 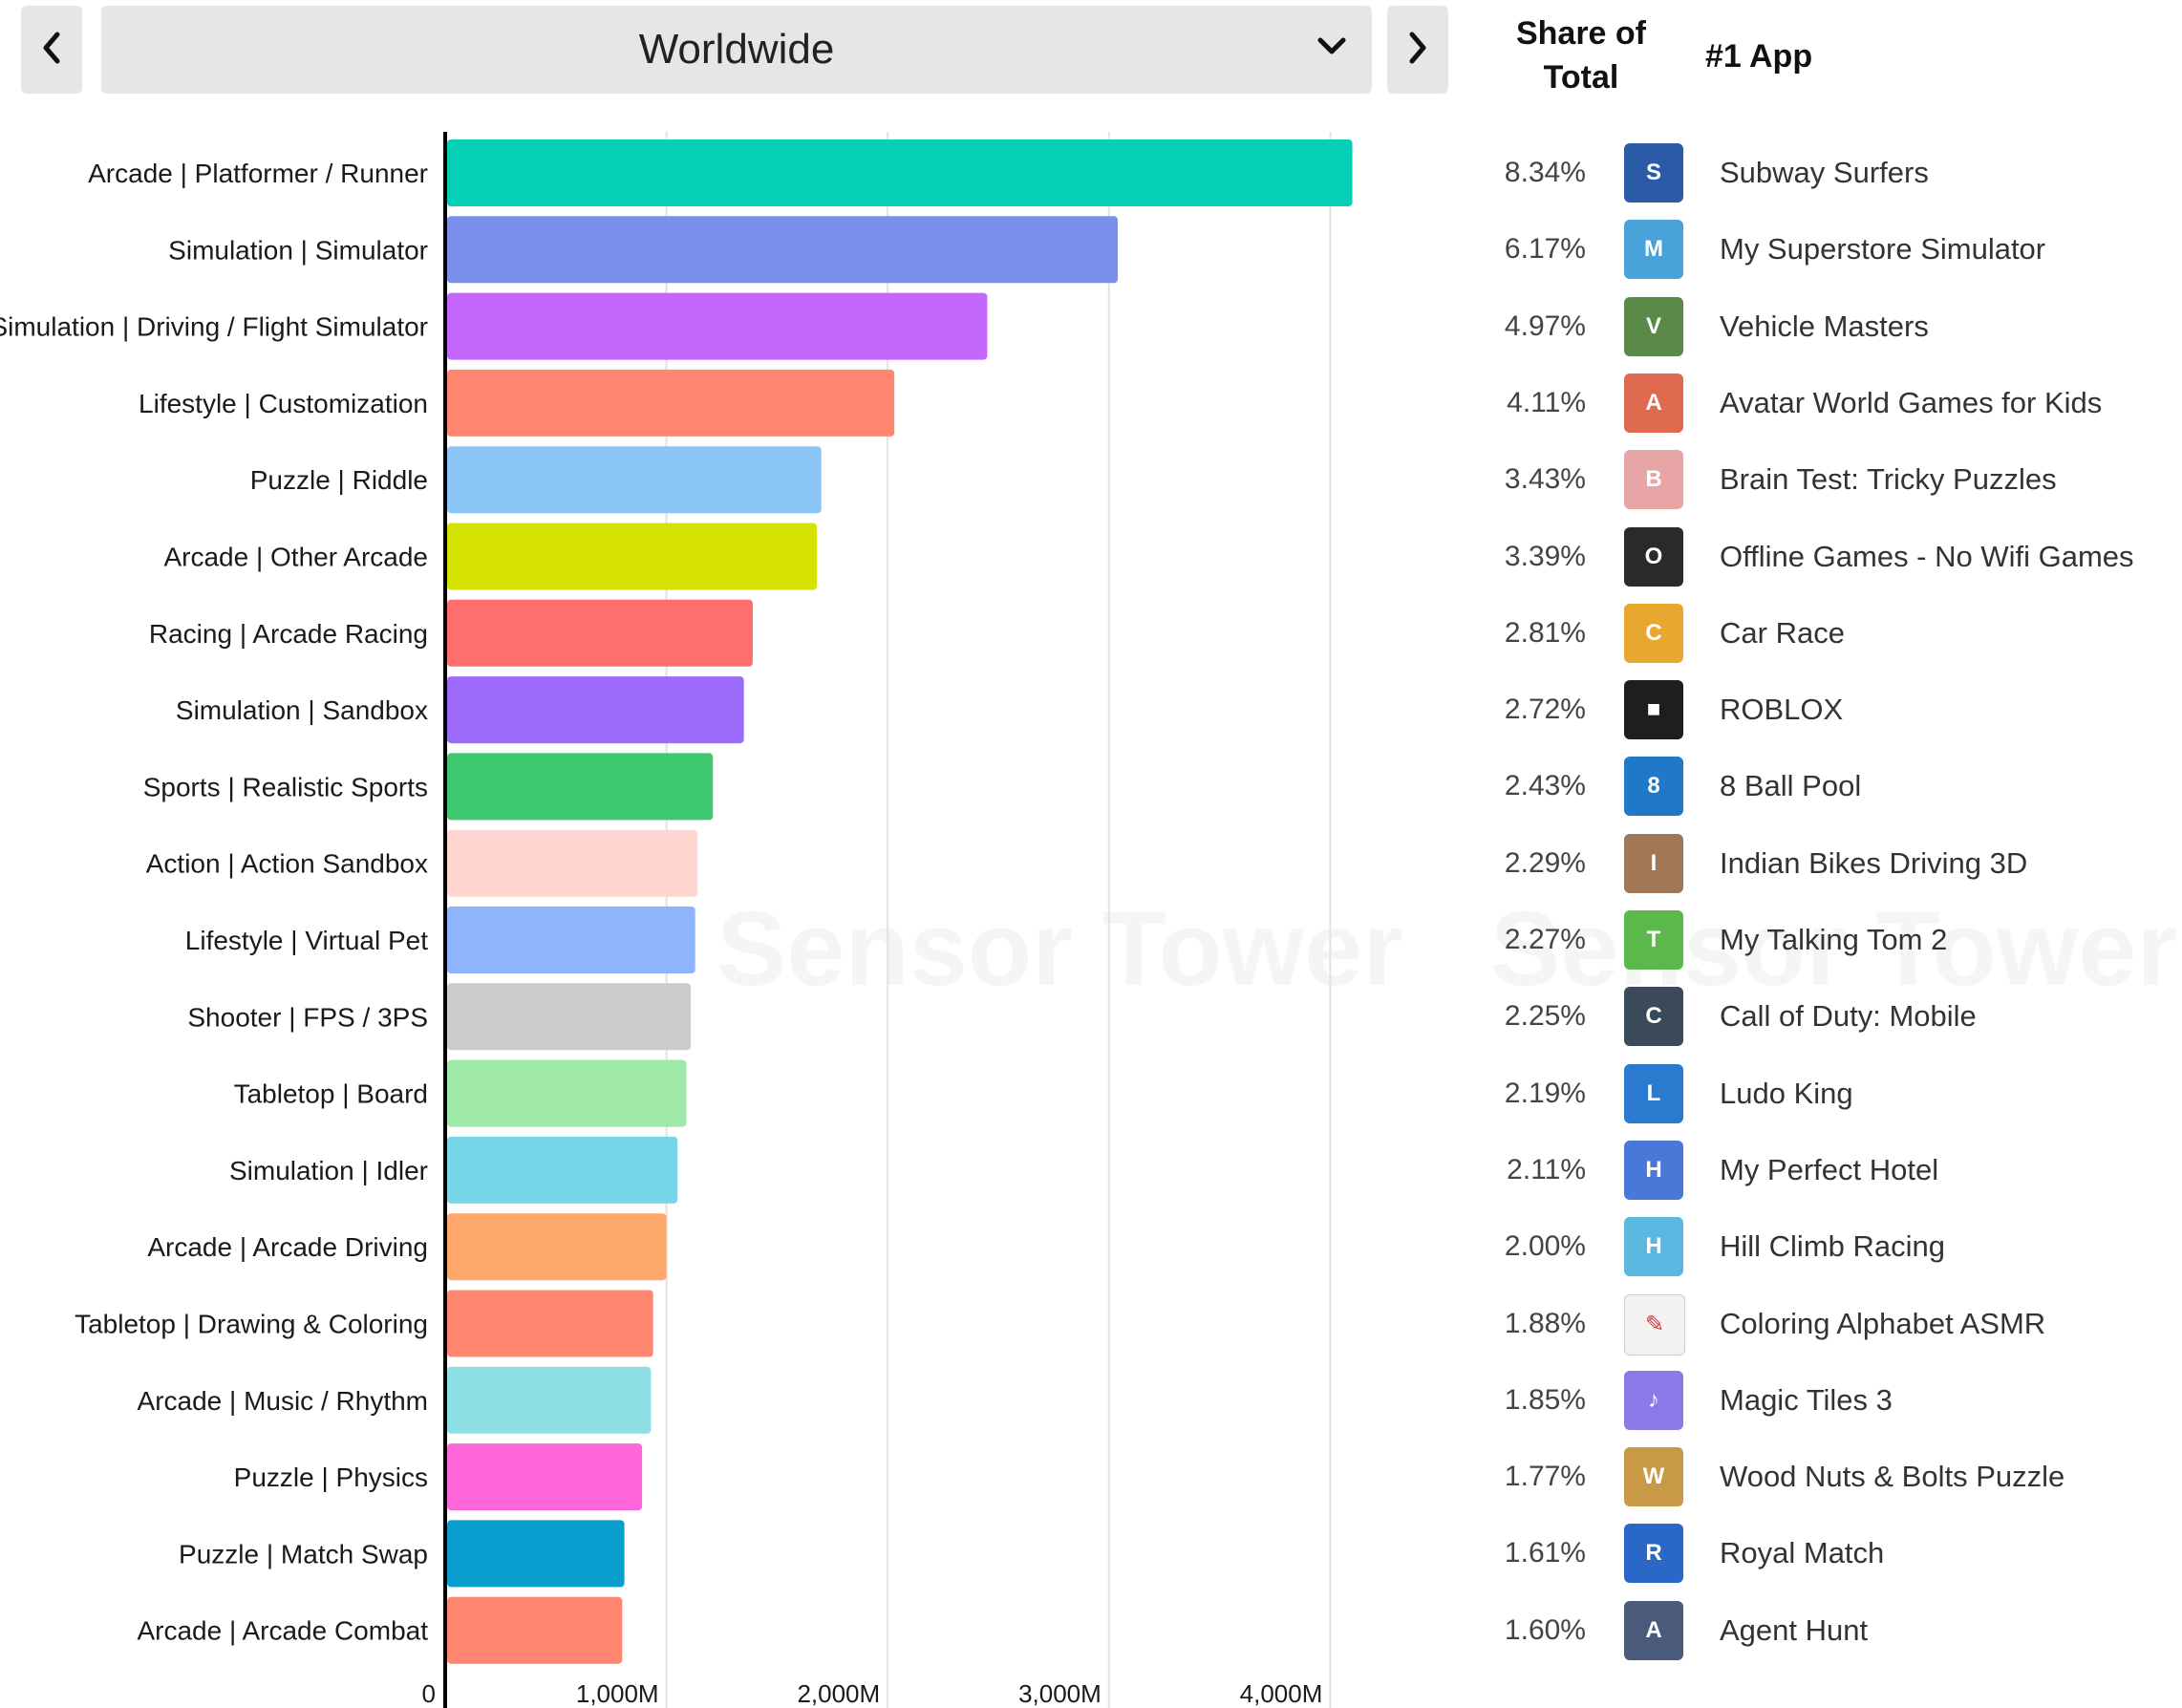 I want to click on top-app-name: Offline Games - No Wifi Games, so click(x=1927, y=557).